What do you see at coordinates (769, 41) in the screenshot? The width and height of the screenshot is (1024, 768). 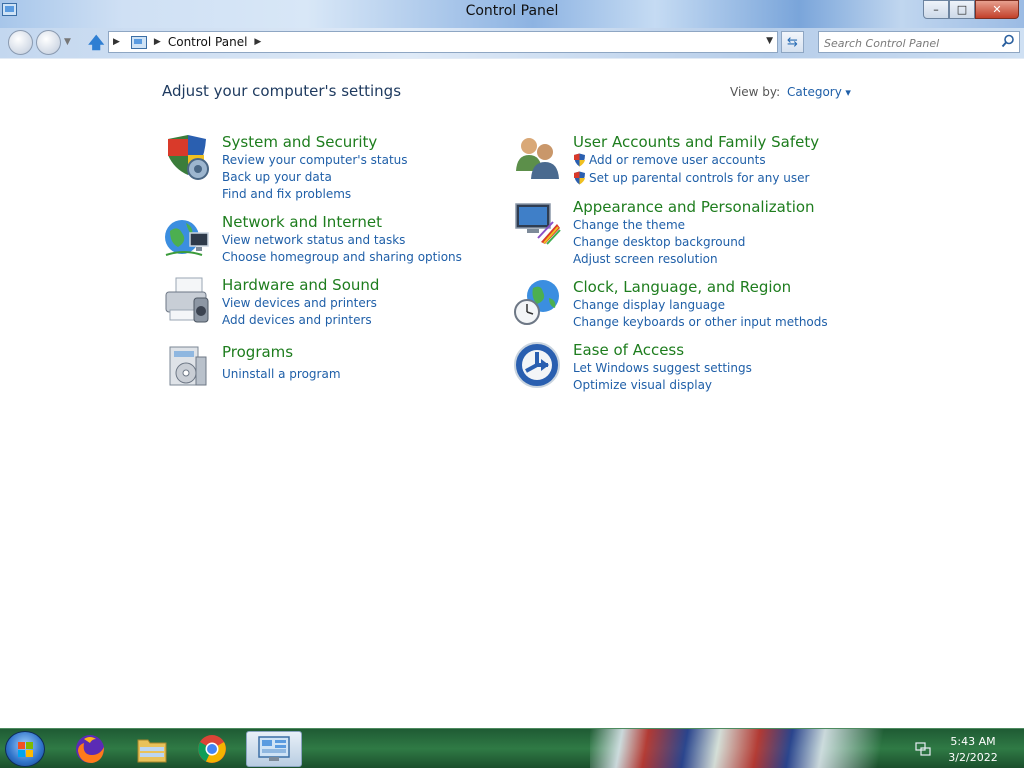 I see `address-dropdown-icon: ▼` at bounding box center [769, 41].